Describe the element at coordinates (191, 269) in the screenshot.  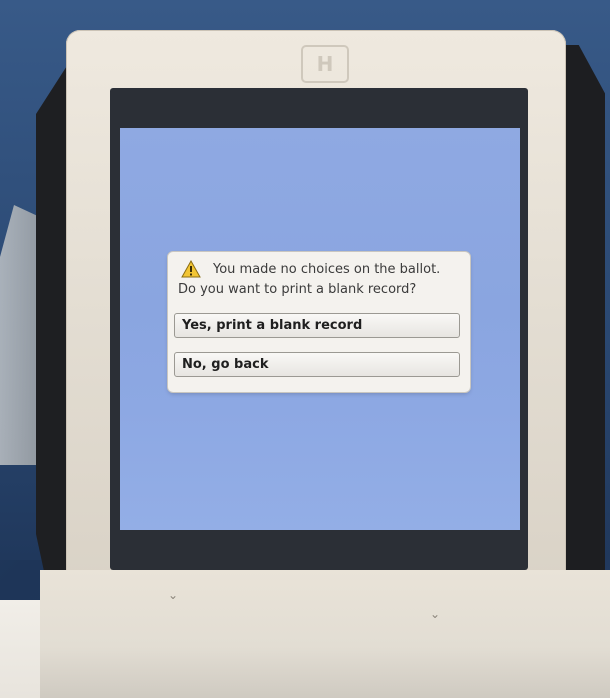
I see `warning-icon` at that location.